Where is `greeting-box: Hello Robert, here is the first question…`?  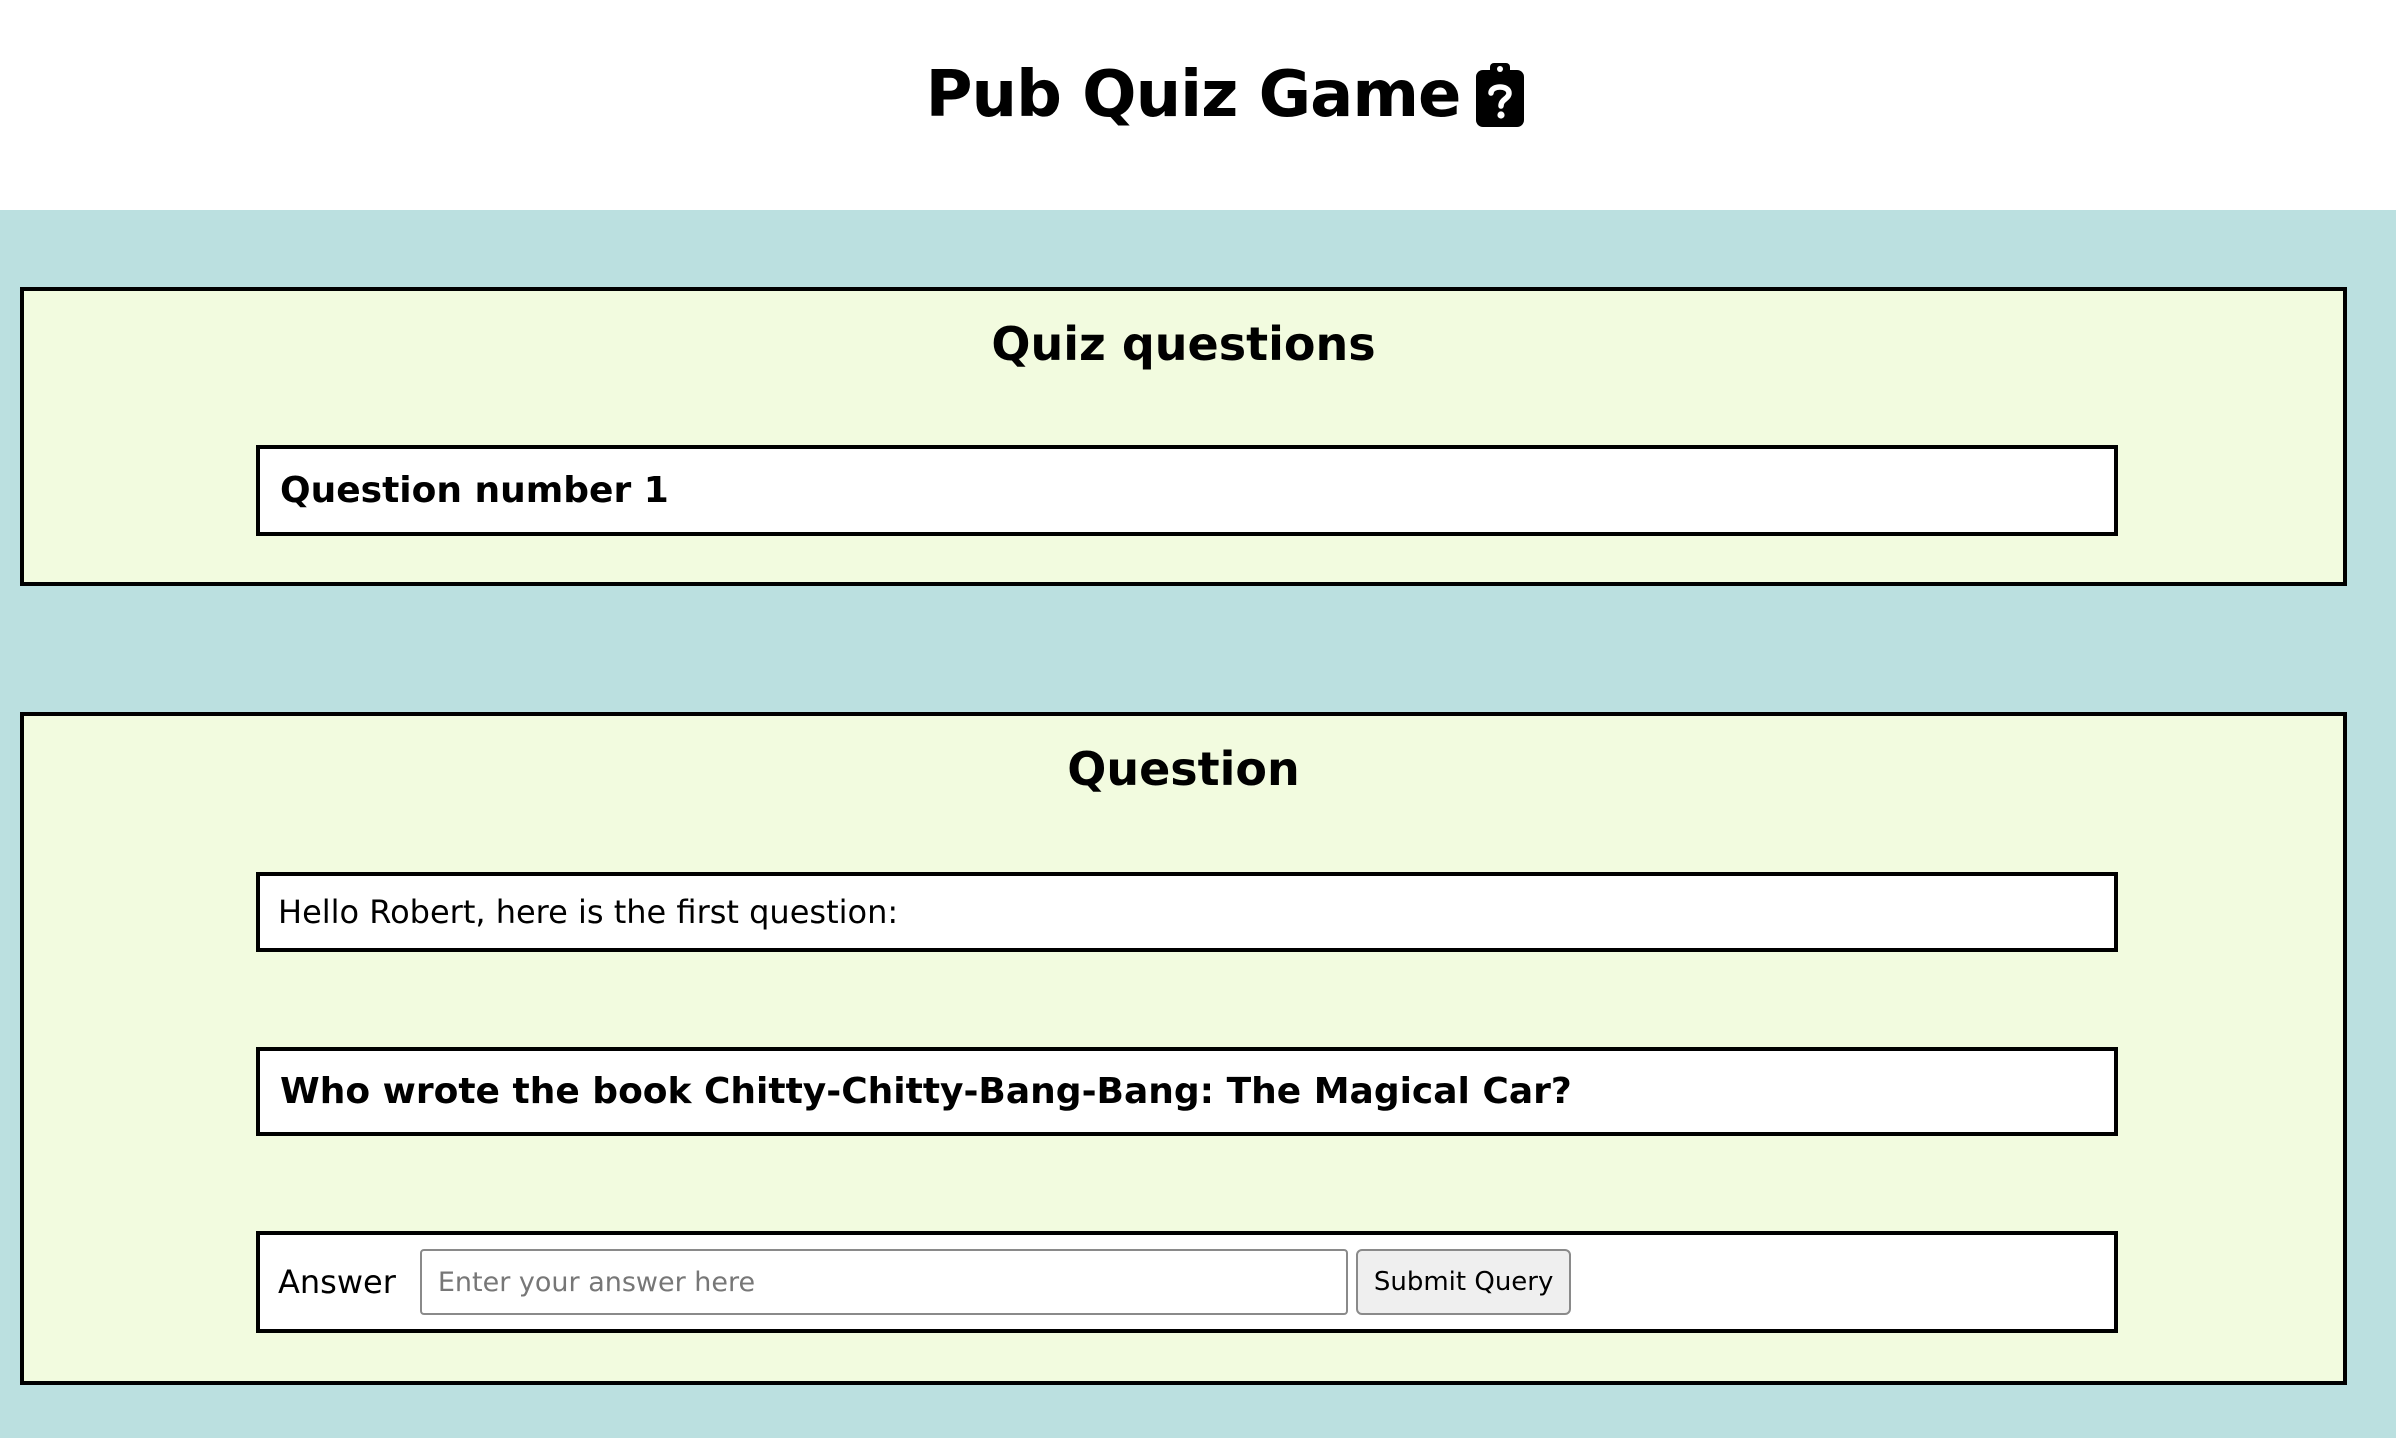
greeting-box: Hello Robert, here is the first question… is located at coordinates (1187, 912).